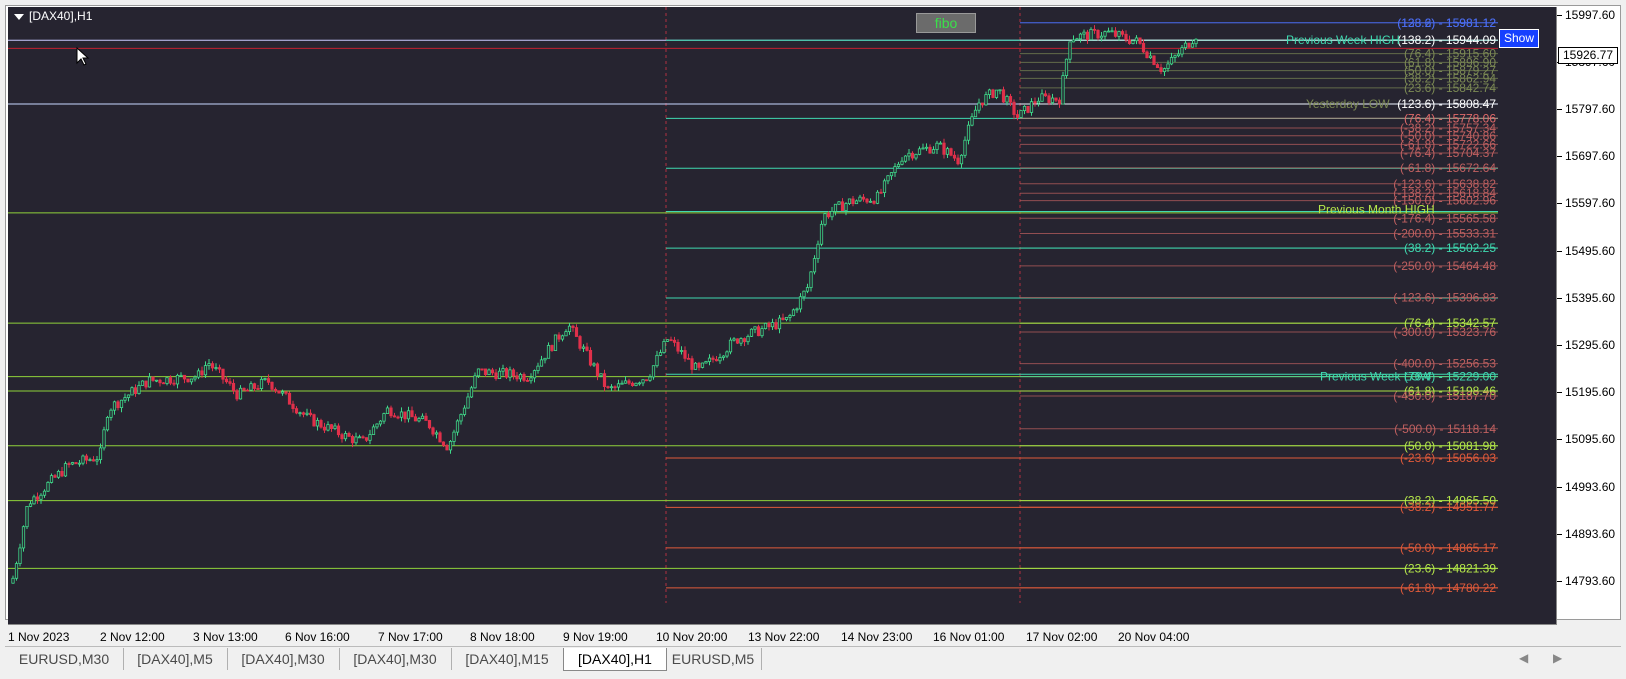 This screenshot has height=679, width=1626. I want to click on tab--dax40-m5: [DAX40],M5, so click(175, 659).